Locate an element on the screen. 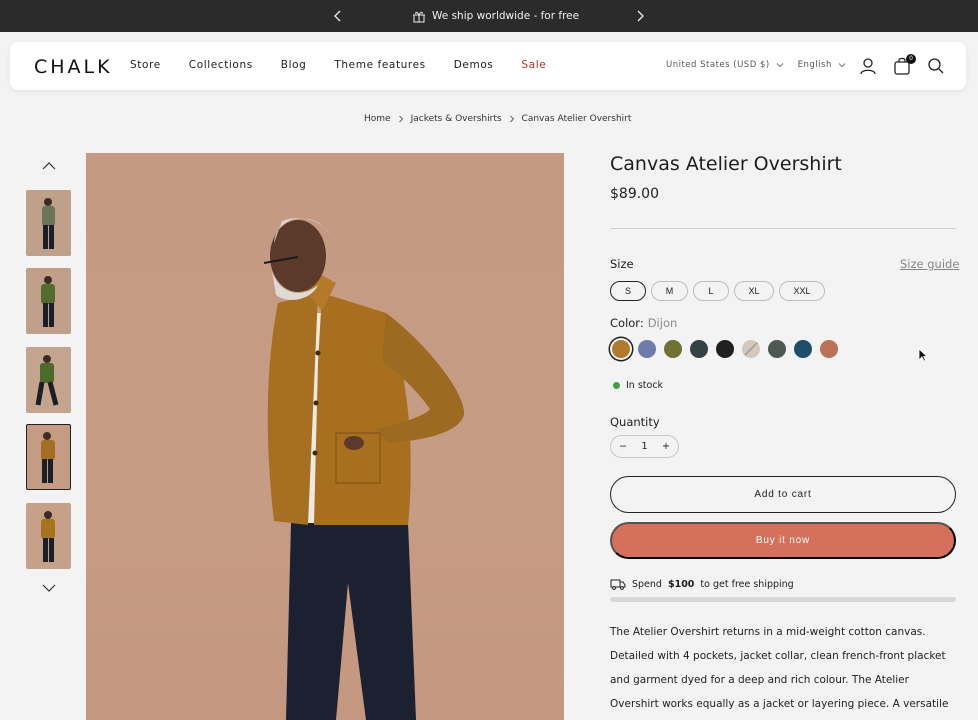  language-label: English is located at coordinates (814, 65).